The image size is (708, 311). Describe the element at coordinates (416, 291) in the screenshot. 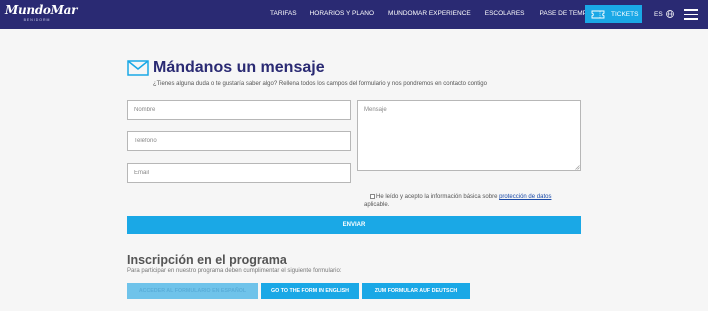

I see `form-german-button: ZUM FORMULAR AUF DEUTSCH` at that location.